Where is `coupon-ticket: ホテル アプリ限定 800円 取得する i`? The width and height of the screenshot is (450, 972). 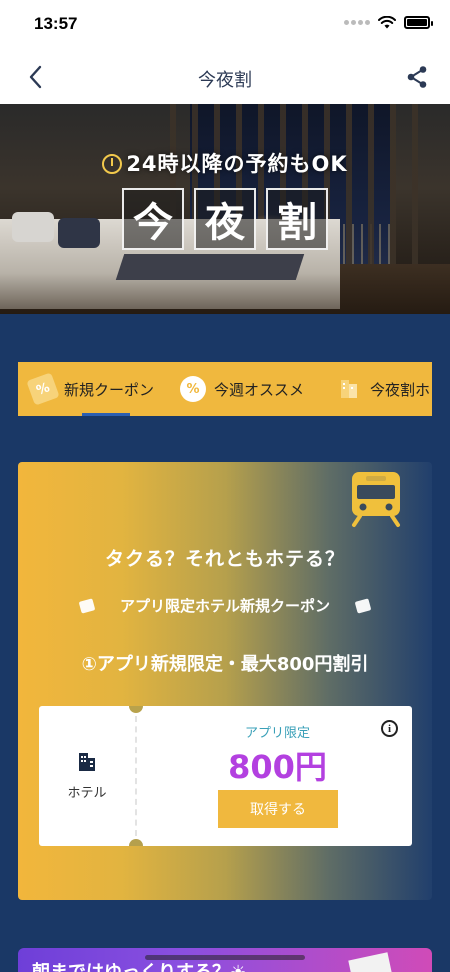 coupon-ticket: ホテル アプリ限定 800円 取得する i is located at coordinates (225, 776).